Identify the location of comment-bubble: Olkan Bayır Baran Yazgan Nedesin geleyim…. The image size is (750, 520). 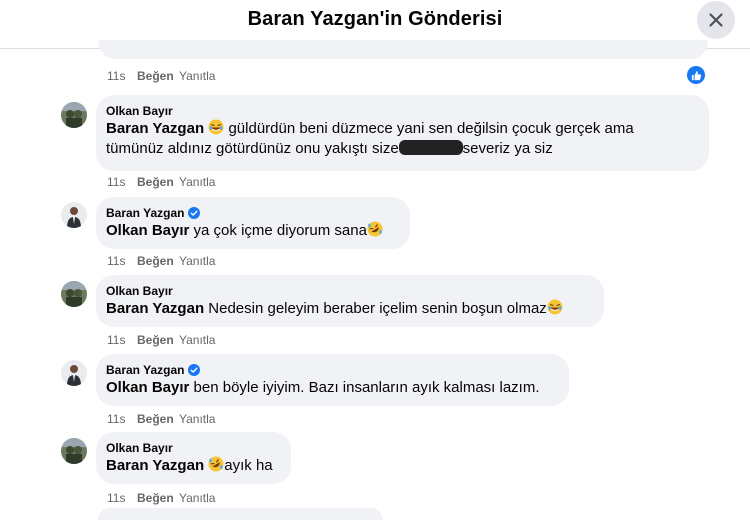
(350, 301).